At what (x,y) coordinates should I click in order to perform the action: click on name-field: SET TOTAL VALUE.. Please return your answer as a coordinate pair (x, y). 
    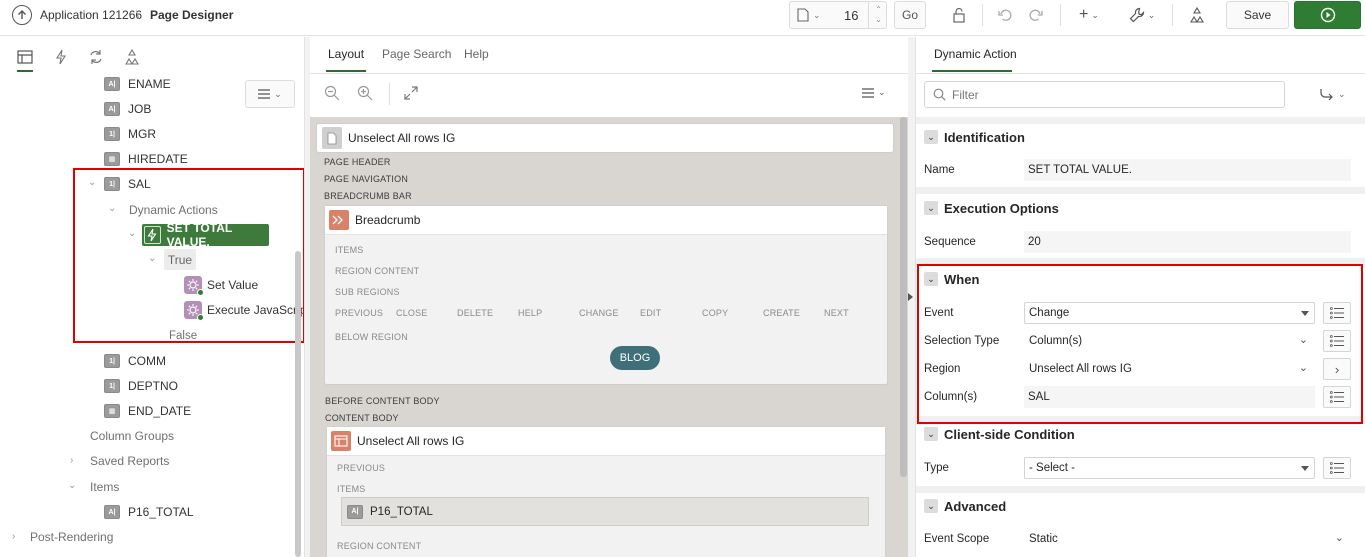
    Looking at the image, I should click on (1187, 170).